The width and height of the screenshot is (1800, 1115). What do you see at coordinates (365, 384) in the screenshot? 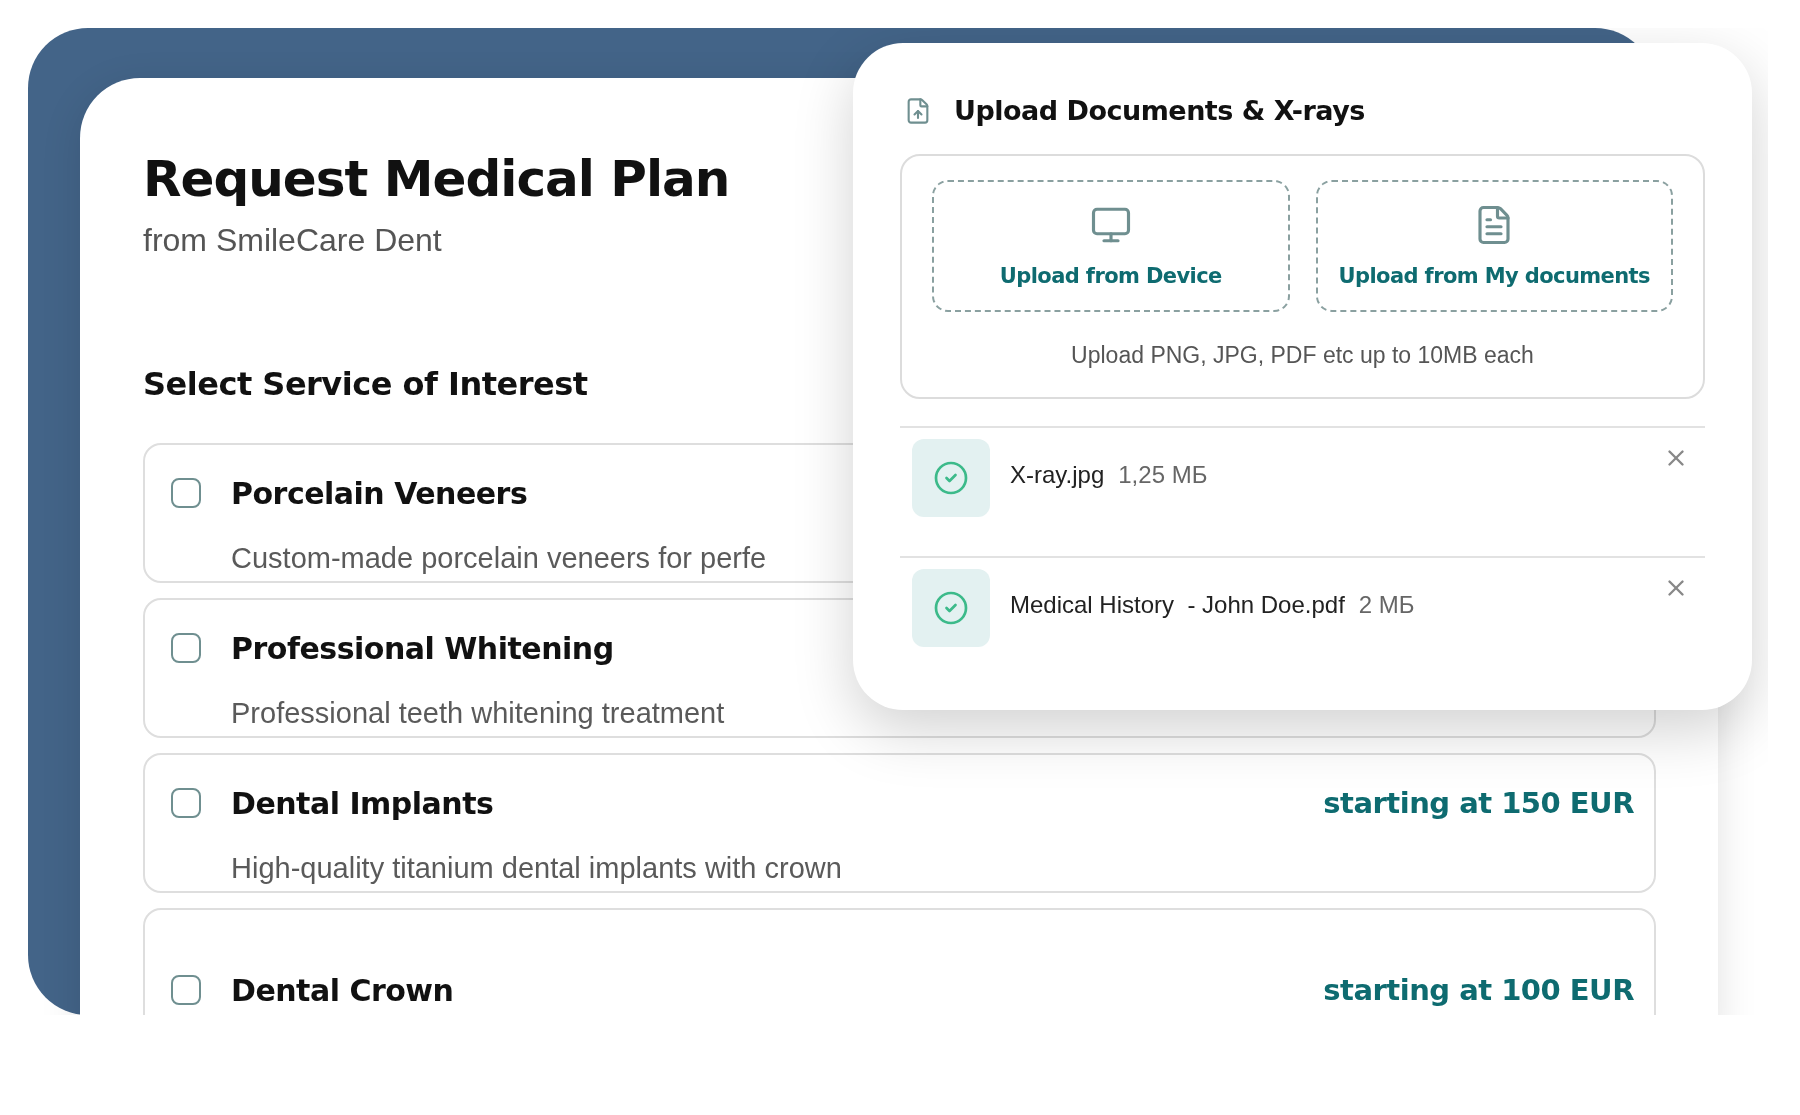
I see `section-title: Select Service of Interest` at bounding box center [365, 384].